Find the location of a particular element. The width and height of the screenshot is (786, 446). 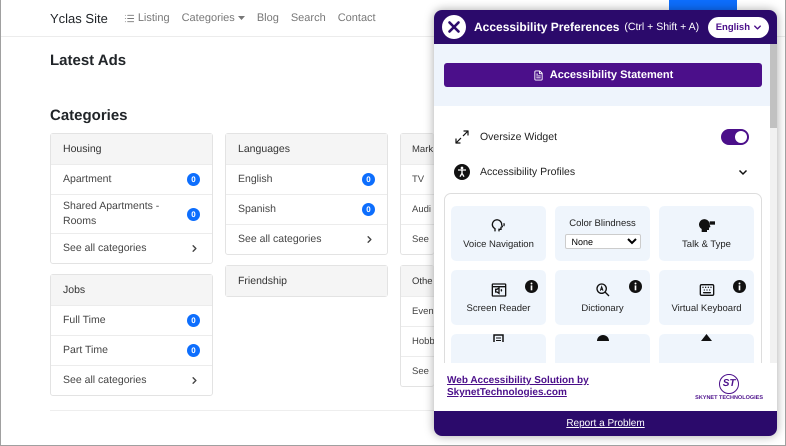

scrollbar-thumb is located at coordinates (773, 86).